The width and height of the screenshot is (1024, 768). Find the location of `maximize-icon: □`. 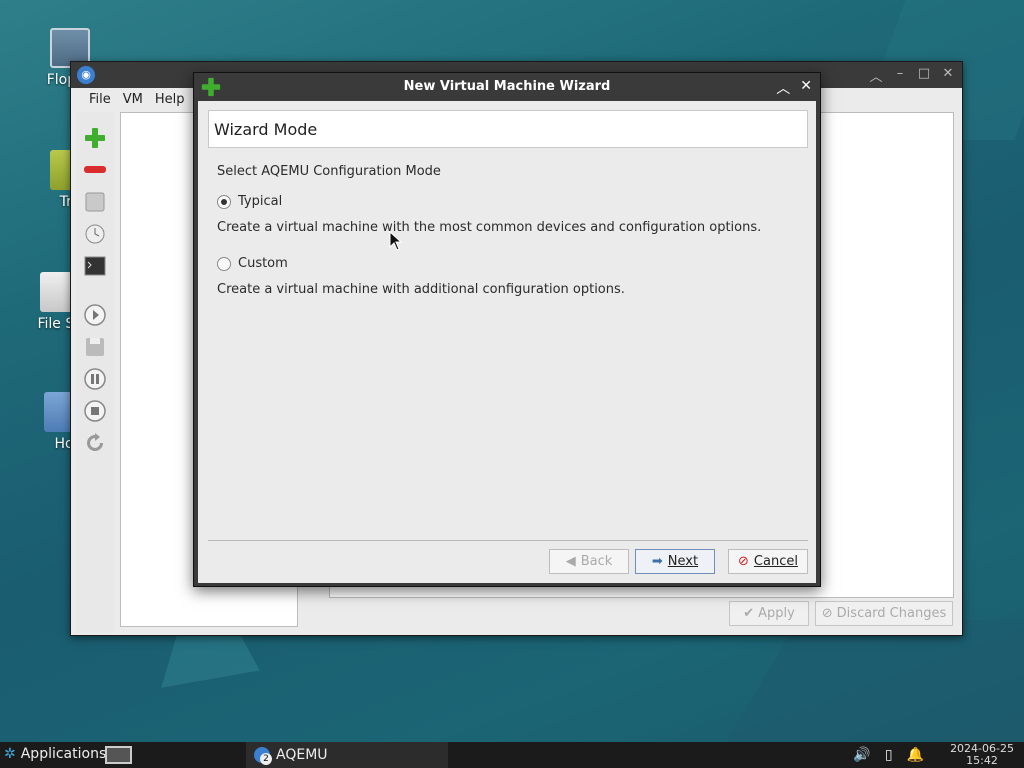

maximize-icon: □ is located at coordinates (924, 75).